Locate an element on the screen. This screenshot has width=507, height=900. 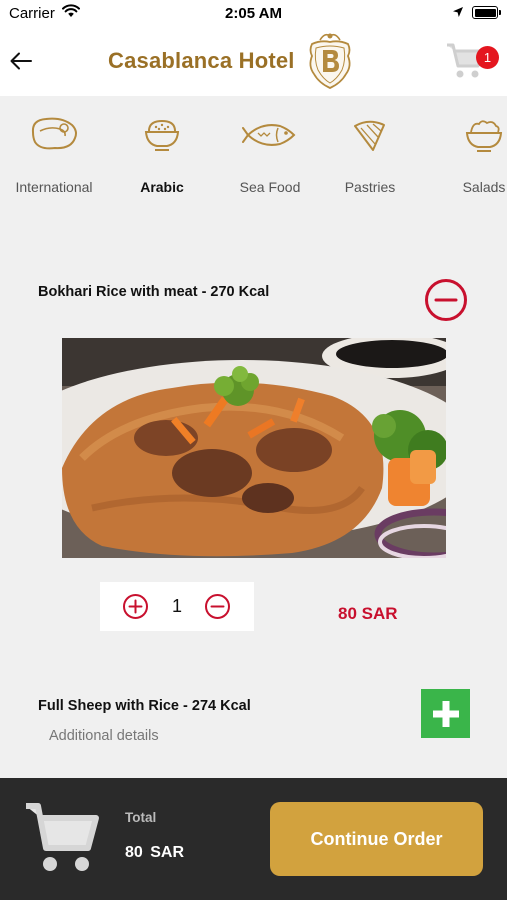
additional-details: Additional details is located at coordinates (104, 736).